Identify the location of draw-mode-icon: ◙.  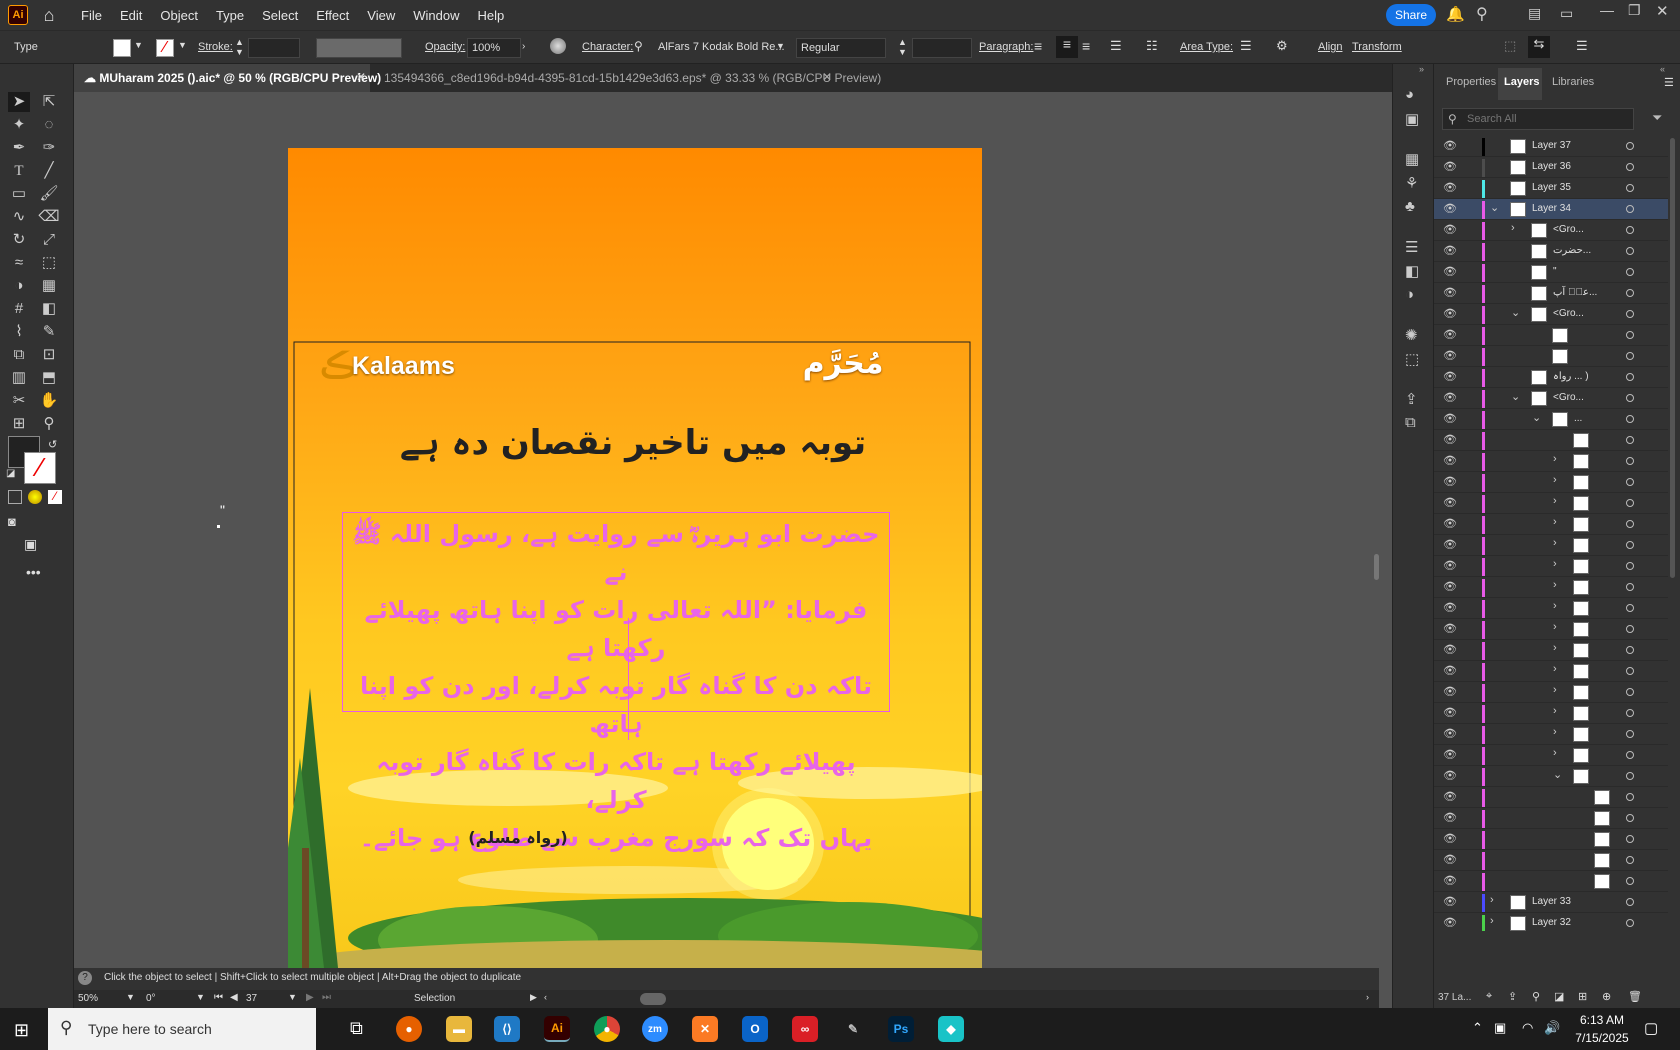
(12, 521).